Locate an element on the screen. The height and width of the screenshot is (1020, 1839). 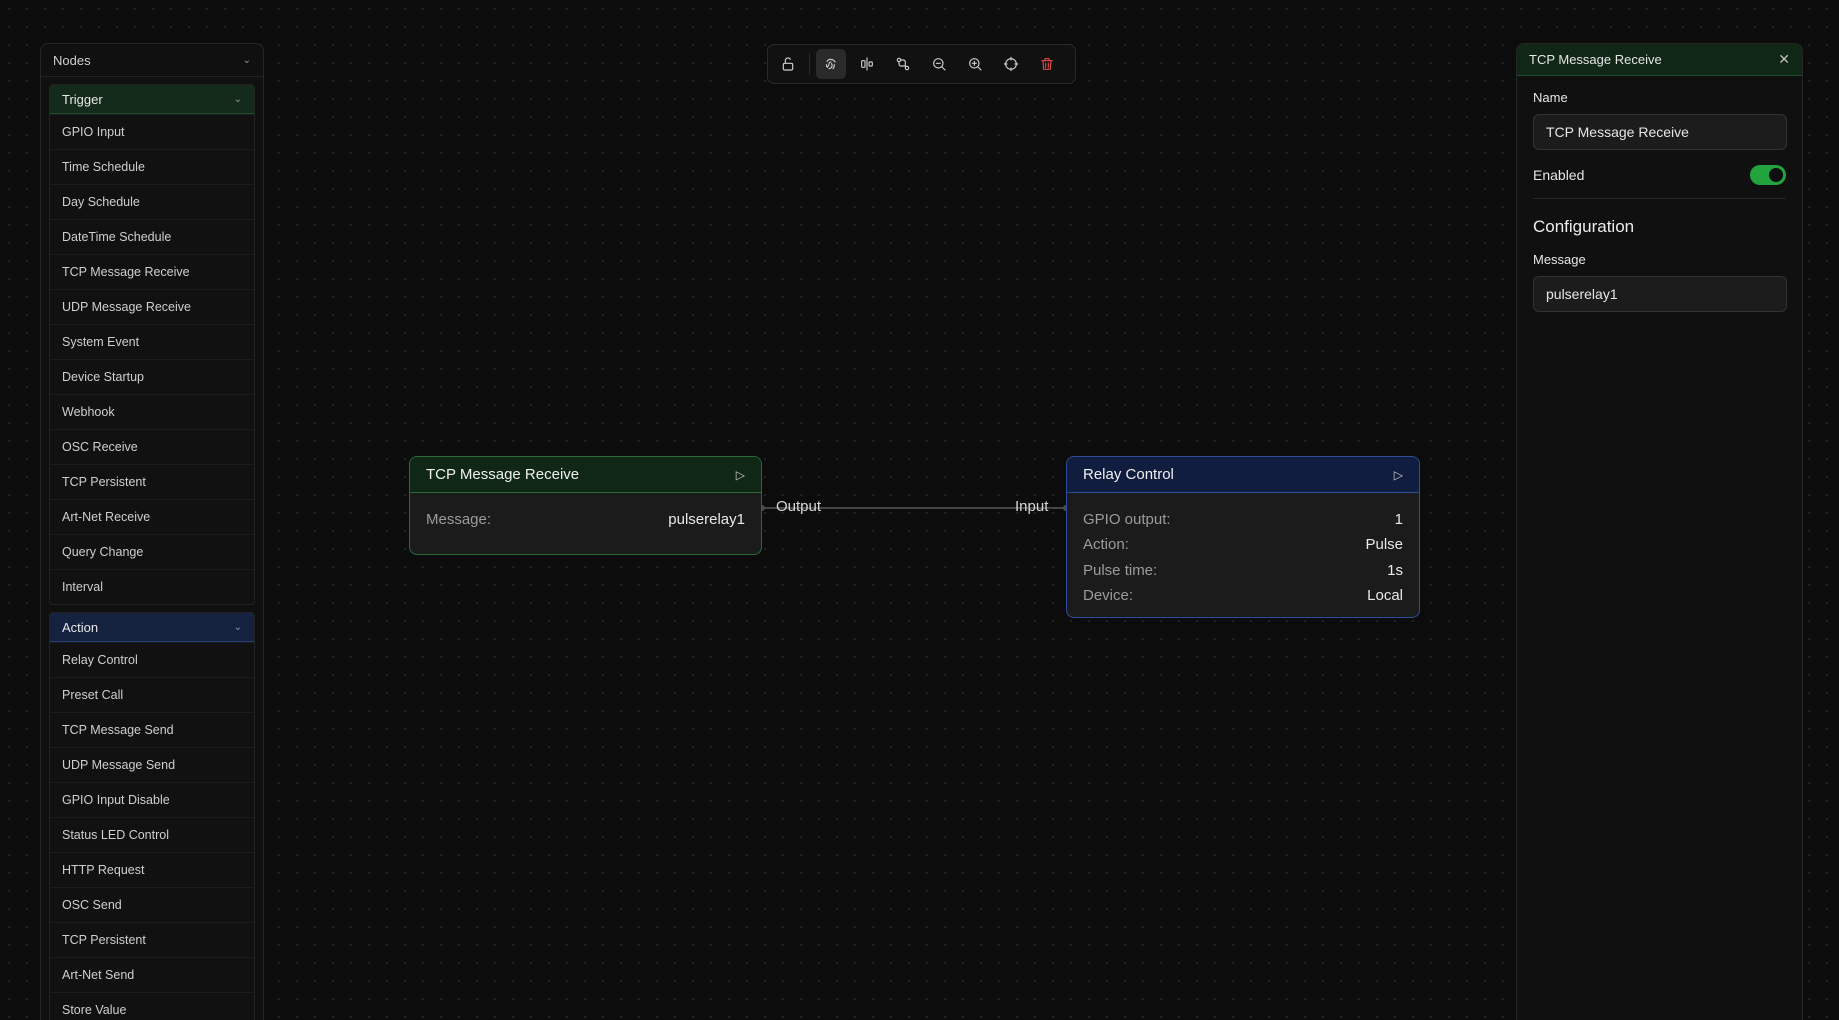
message-label: Message is located at coordinates (1559, 259).